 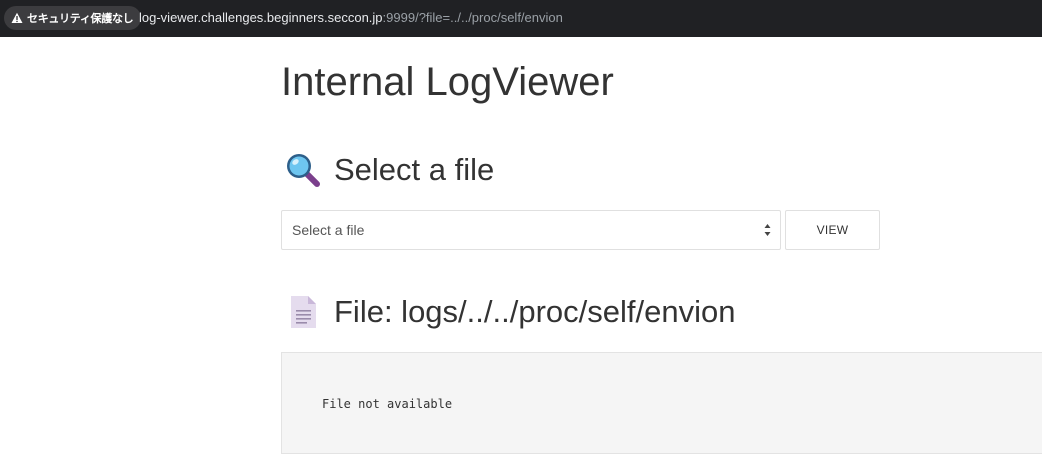 I want to click on page-title: Internal LogViewer, so click(x=447, y=82).